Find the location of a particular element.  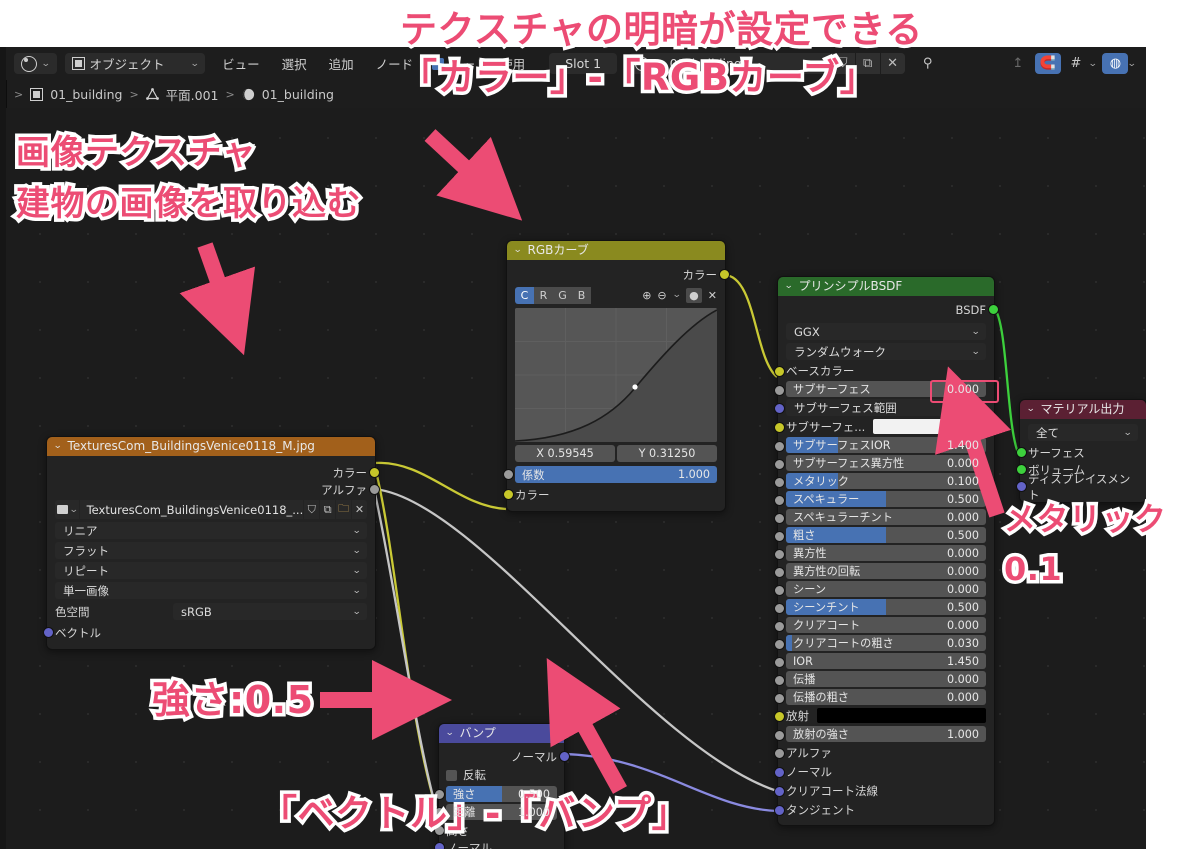

socket-タンジェント-in is located at coordinates (779, 810).